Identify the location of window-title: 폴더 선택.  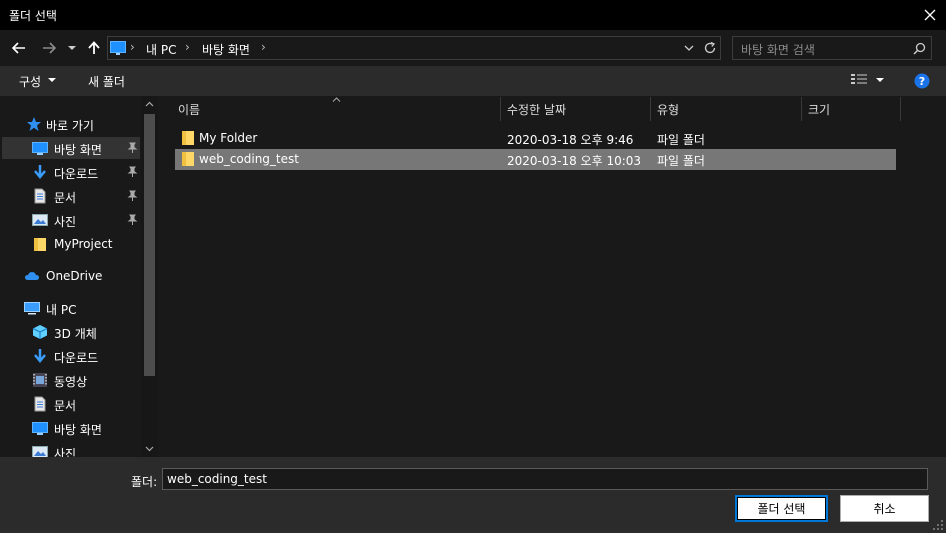
(33, 16).